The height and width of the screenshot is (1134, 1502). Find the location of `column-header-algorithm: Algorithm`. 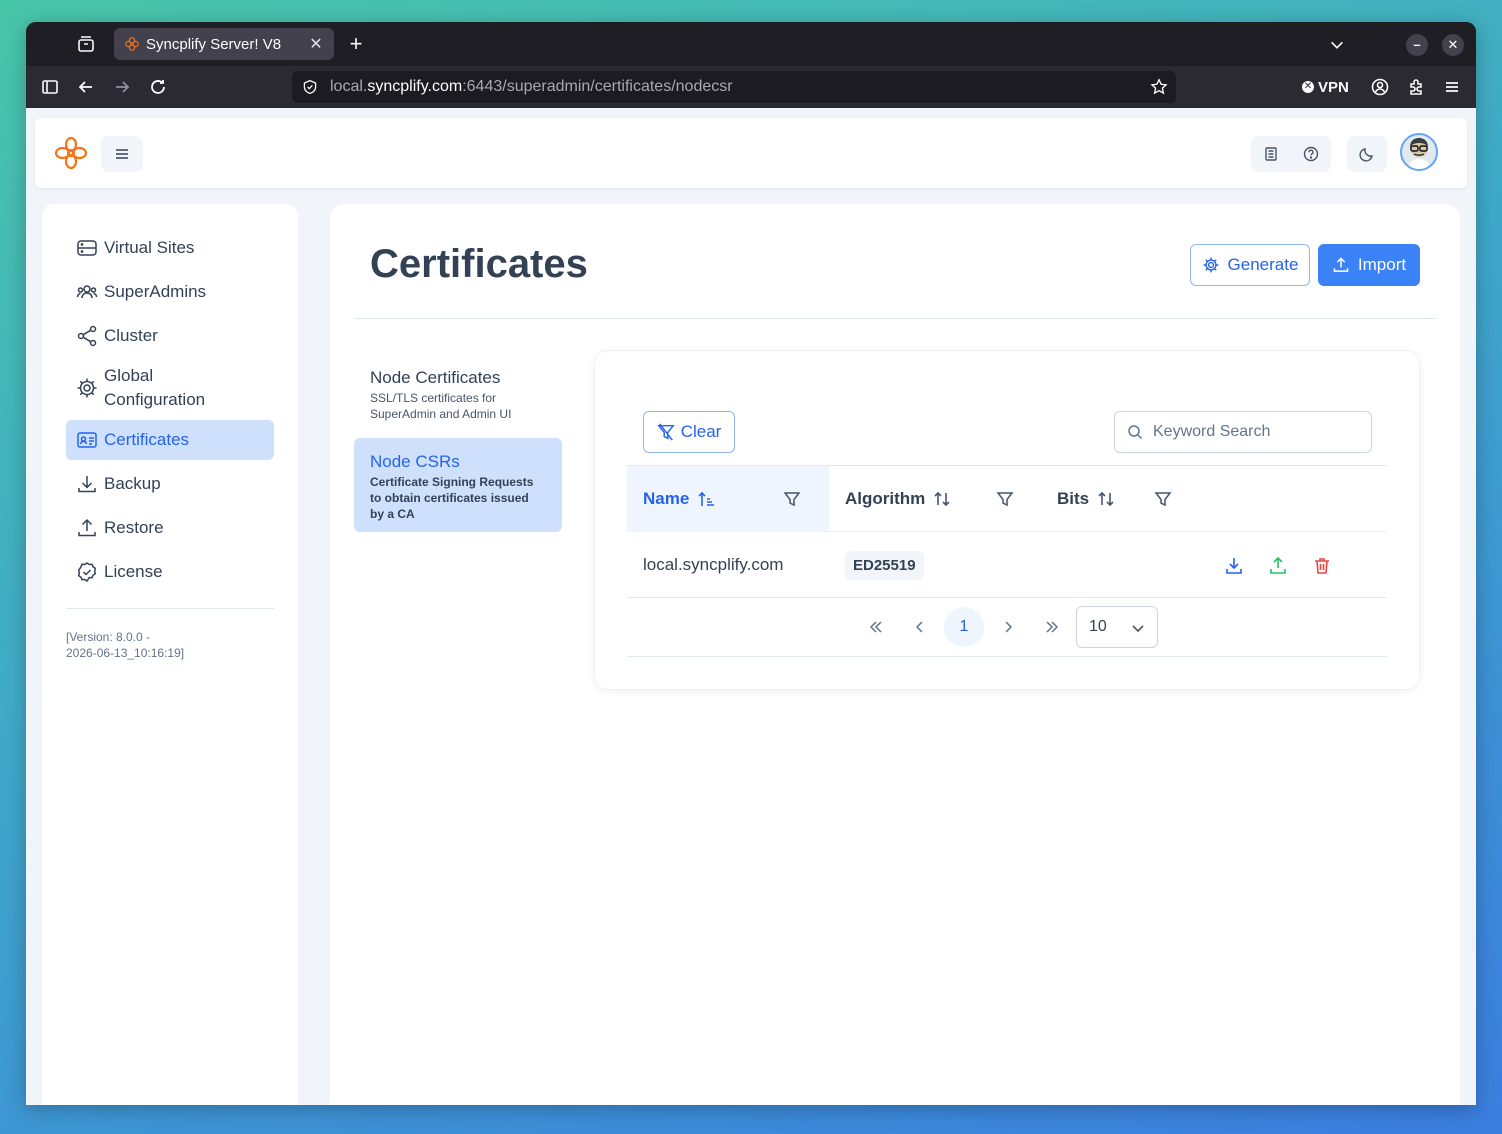

column-header-algorithm: Algorithm is located at coordinates (943, 499).